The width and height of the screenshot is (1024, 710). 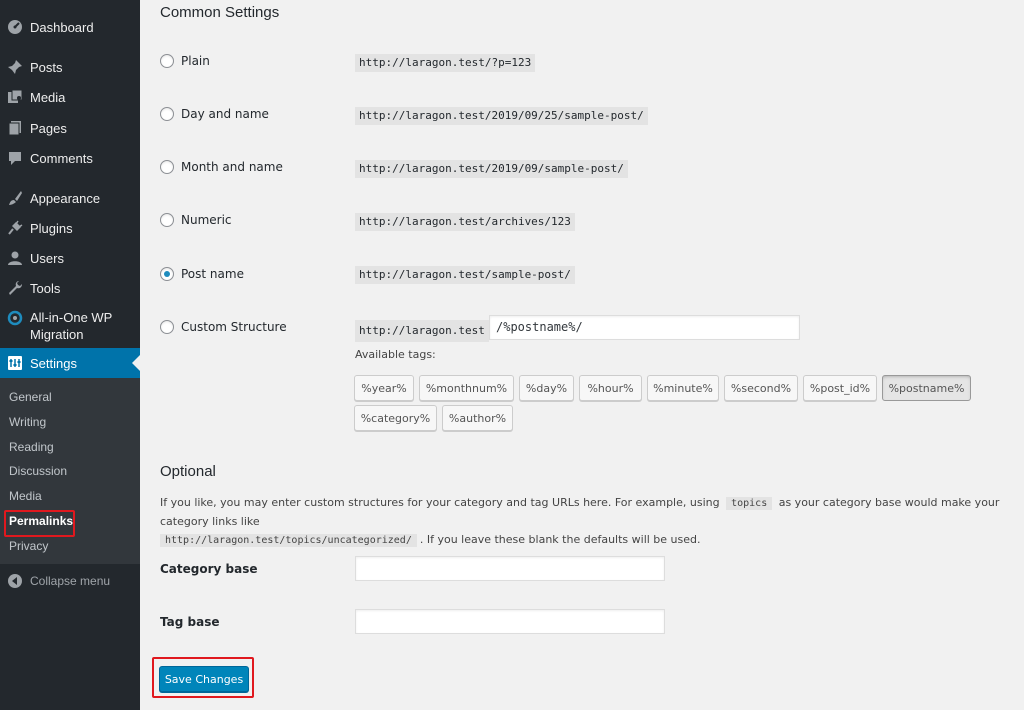 I want to click on category-base-input, so click(x=510, y=568).